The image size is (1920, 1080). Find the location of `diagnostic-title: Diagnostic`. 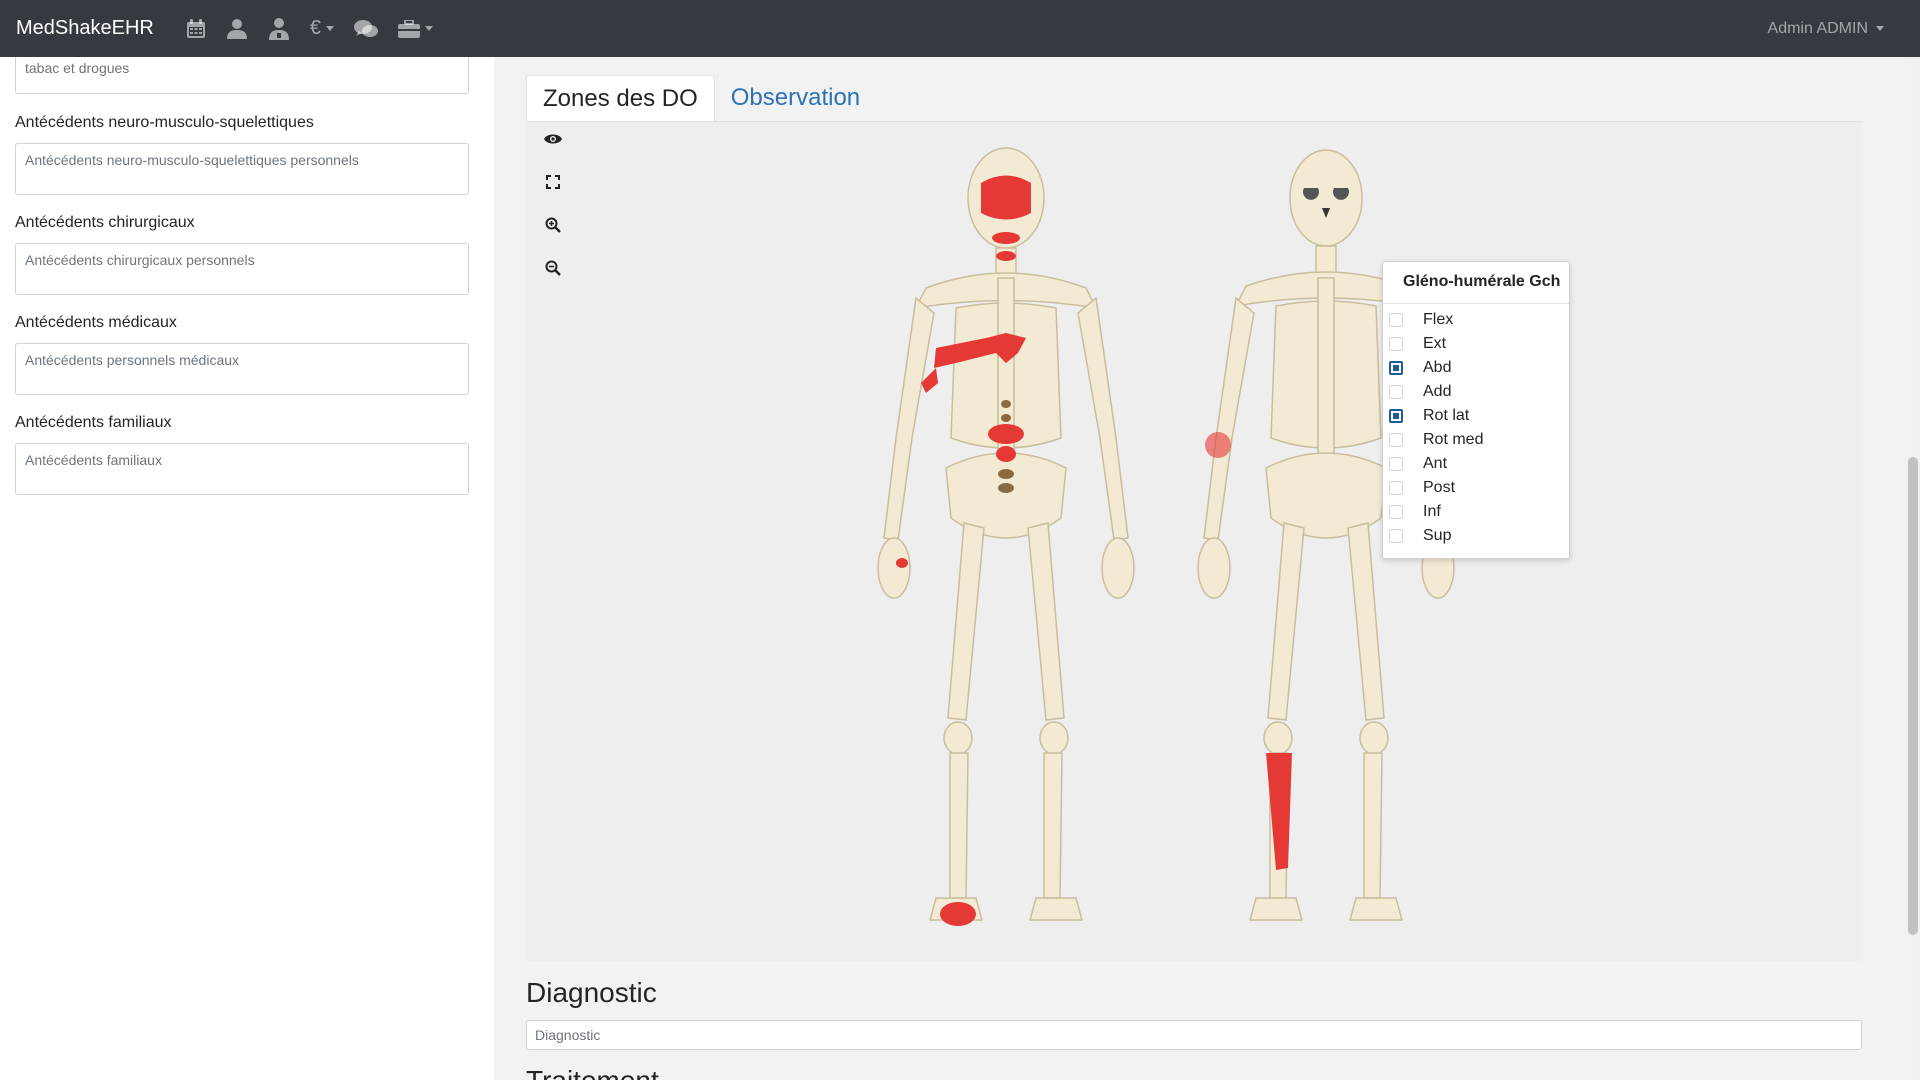

diagnostic-title: Diagnostic is located at coordinates (591, 992).